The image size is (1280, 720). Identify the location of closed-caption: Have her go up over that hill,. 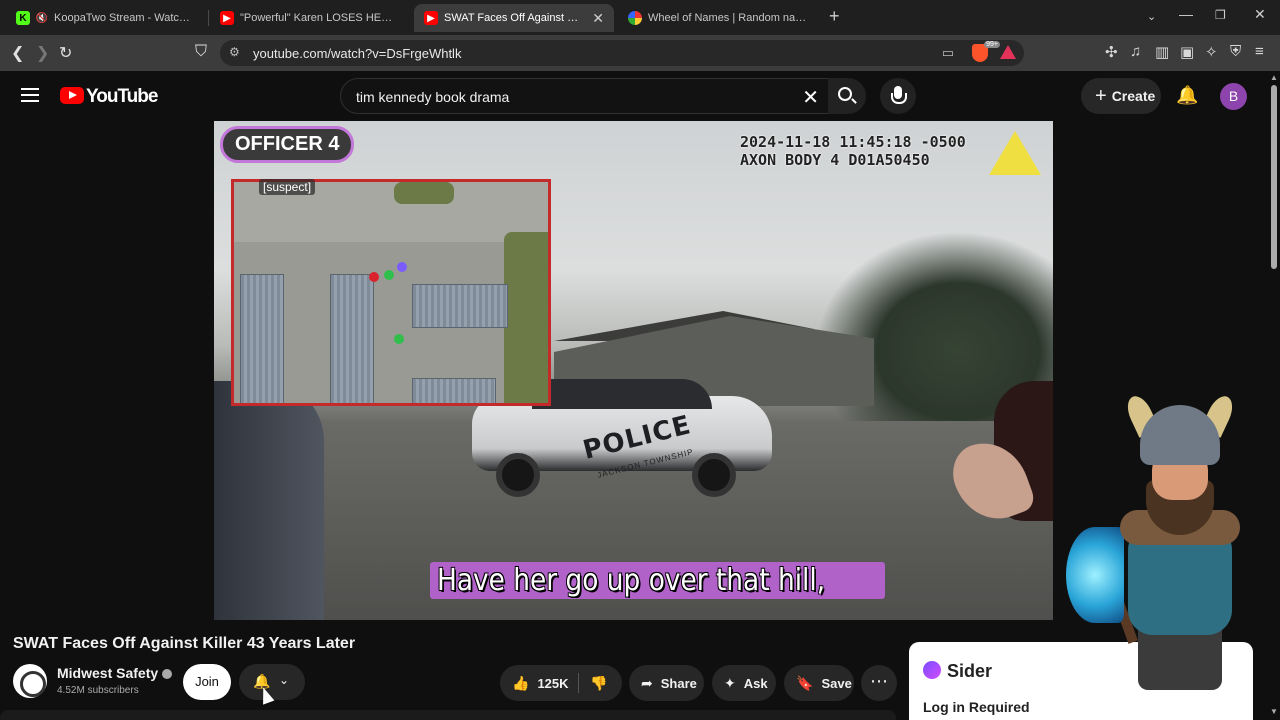
(658, 580).